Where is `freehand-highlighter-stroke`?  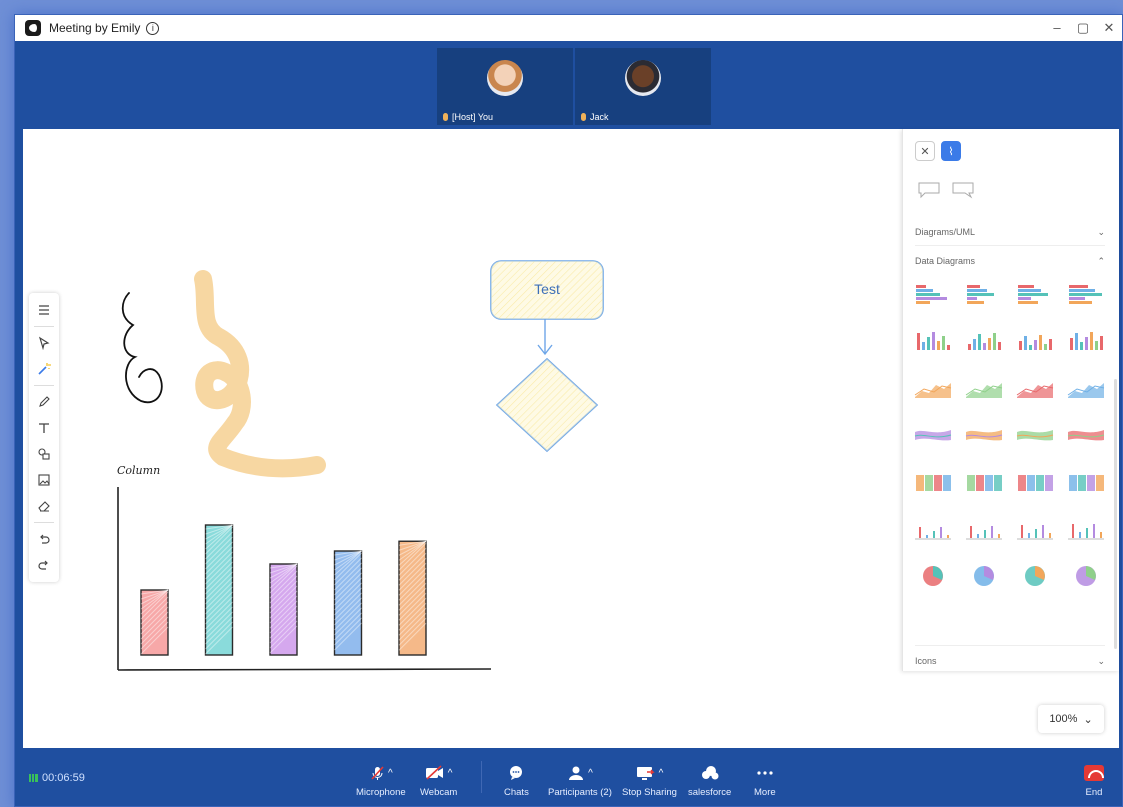
freehand-highlighter-stroke is located at coordinates (260, 374).